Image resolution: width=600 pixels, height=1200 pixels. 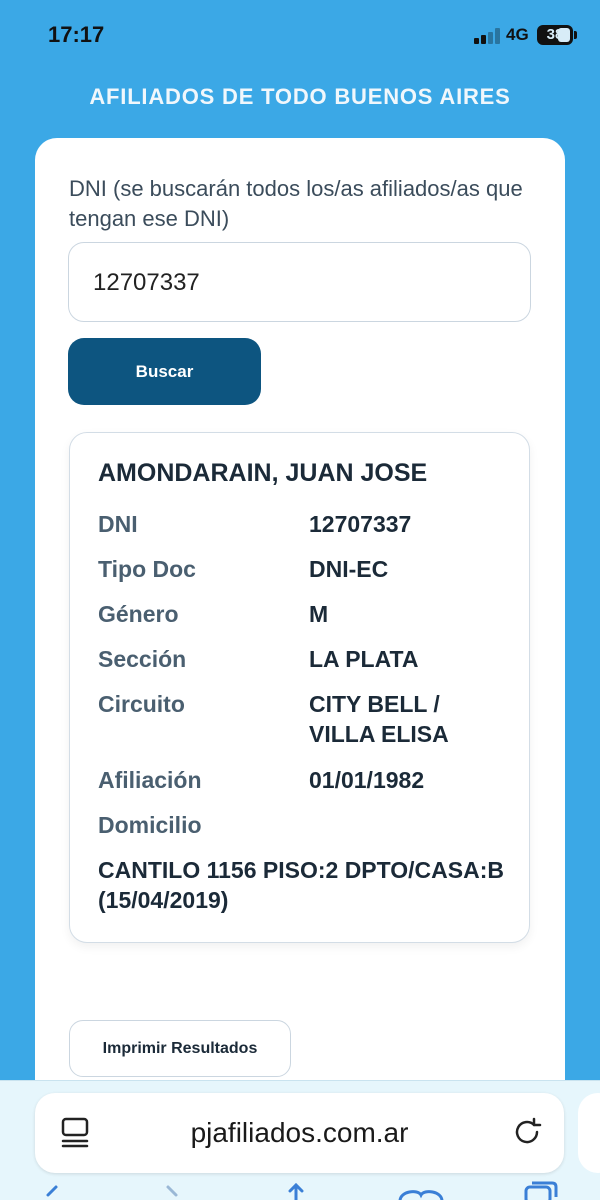 What do you see at coordinates (421, 1190) in the screenshot?
I see `bookmarks-icon` at bounding box center [421, 1190].